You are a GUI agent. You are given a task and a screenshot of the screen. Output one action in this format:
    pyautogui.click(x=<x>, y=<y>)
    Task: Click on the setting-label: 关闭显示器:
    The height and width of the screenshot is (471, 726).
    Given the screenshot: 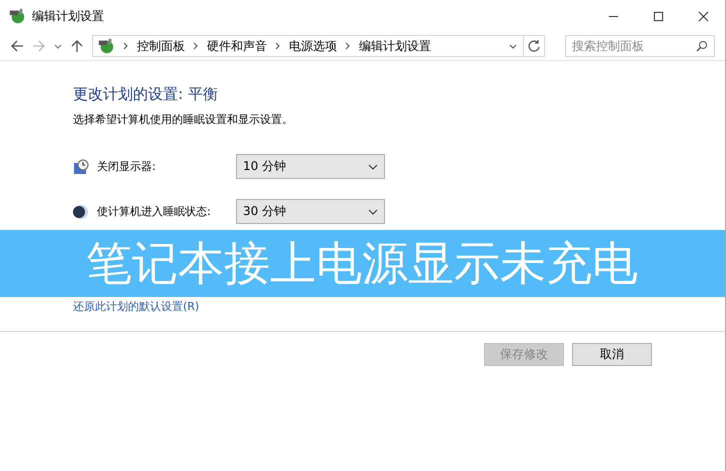 What is the action you would take?
    pyautogui.click(x=127, y=166)
    